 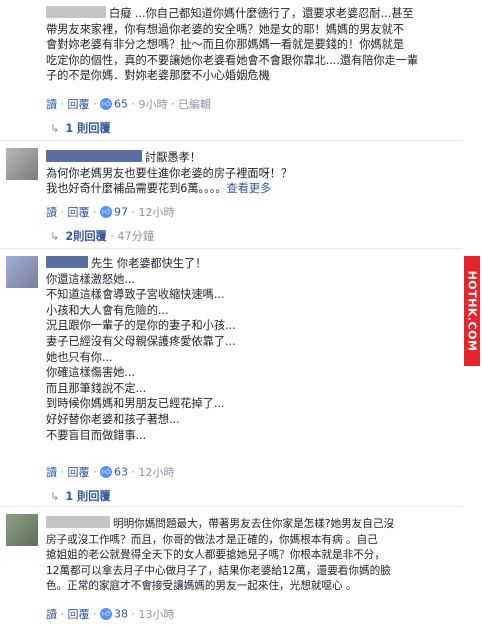 What do you see at coordinates (252, 264) in the screenshot?
I see `comment-line: 先生 你老婆都快生了！` at bounding box center [252, 264].